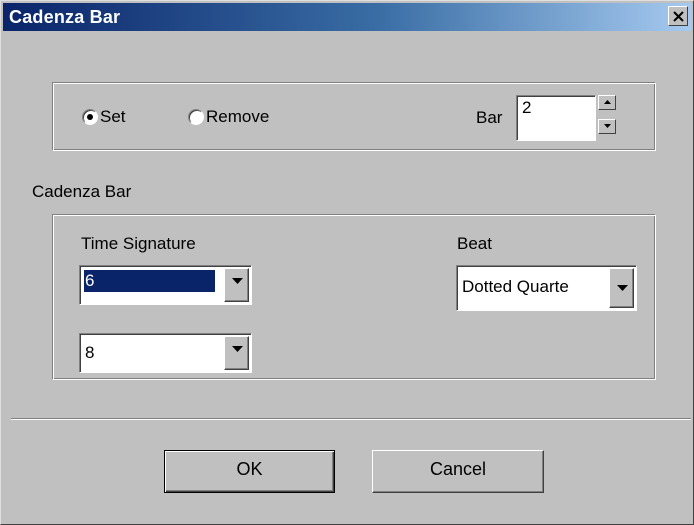  What do you see at coordinates (351, 419) in the screenshot?
I see `separator` at bounding box center [351, 419].